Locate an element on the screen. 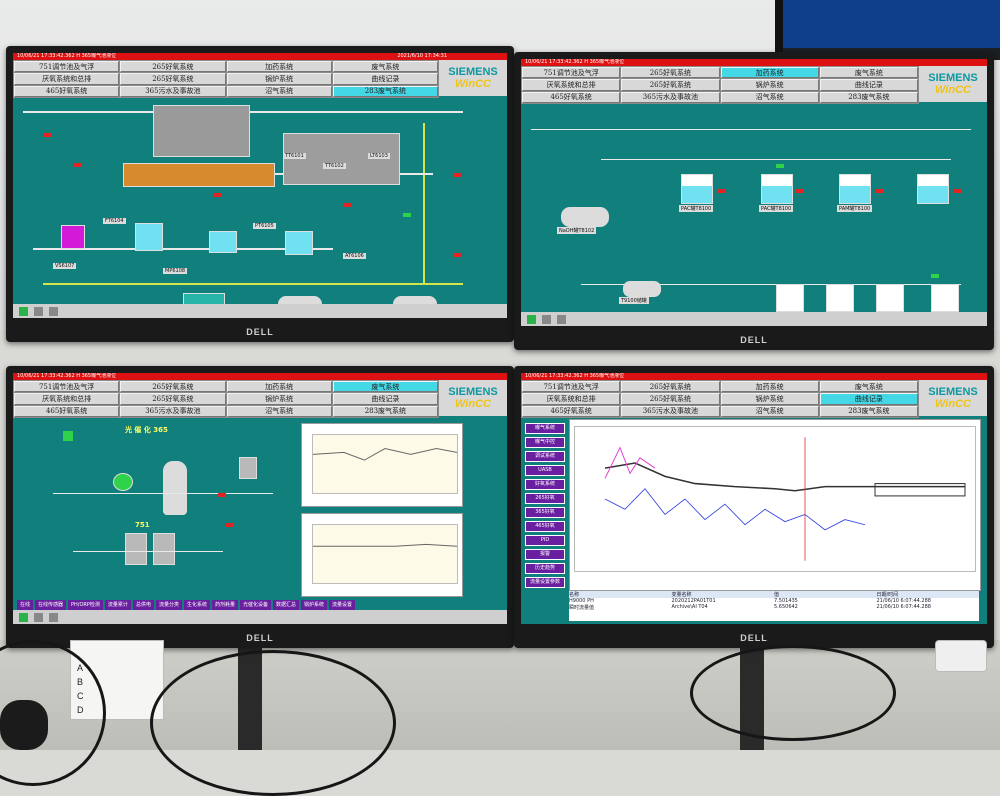 This screenshot has width=1000, height=796. side-nav-btn: 好氧系统 is located at coordinates (545, 484).